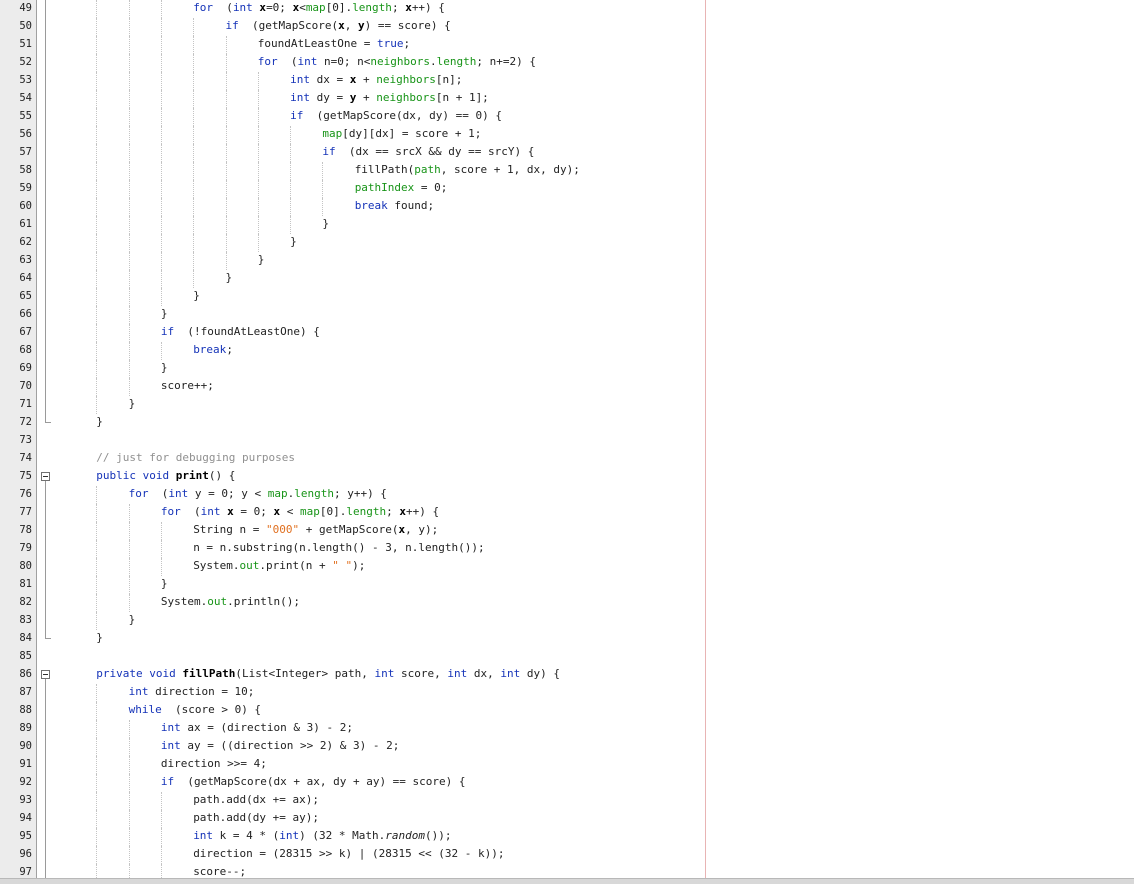 The width and height of the screenshot is (1134, 884). Describe the element at coordinates (412, 133) in the screenshot. I see `code-token: [dy][dx] = score + 1;` at that location.